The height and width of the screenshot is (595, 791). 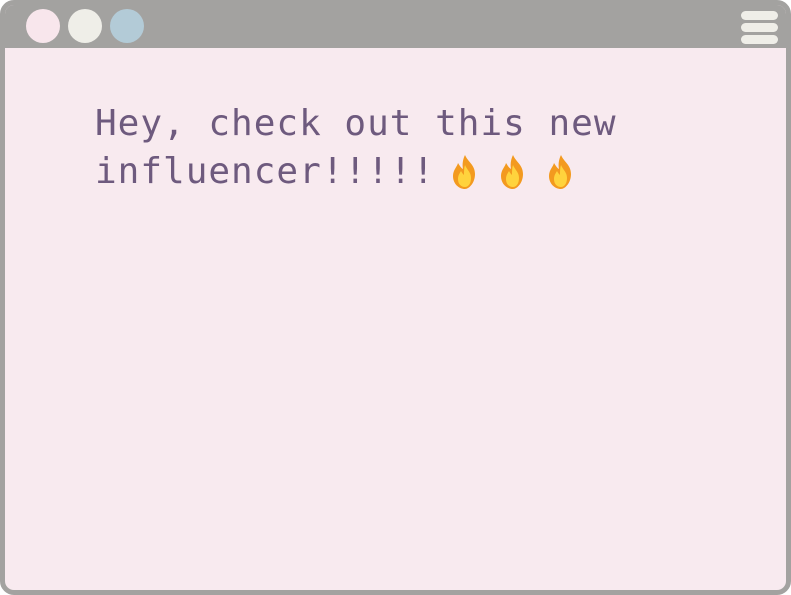 I want to click on message-line-2: influencer!!!!!, so click(x=395, y=172).